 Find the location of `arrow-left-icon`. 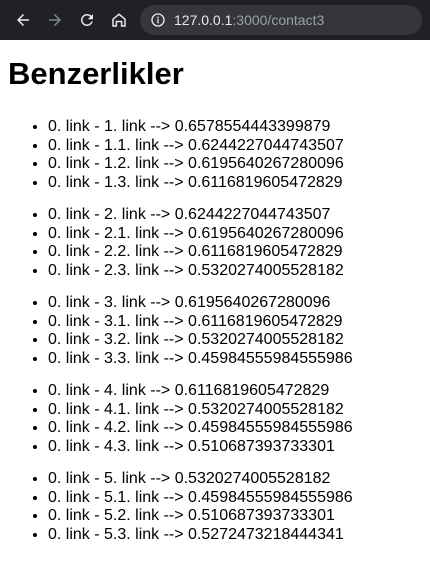

arrow-left-icon is located at coordinates (23, 20).